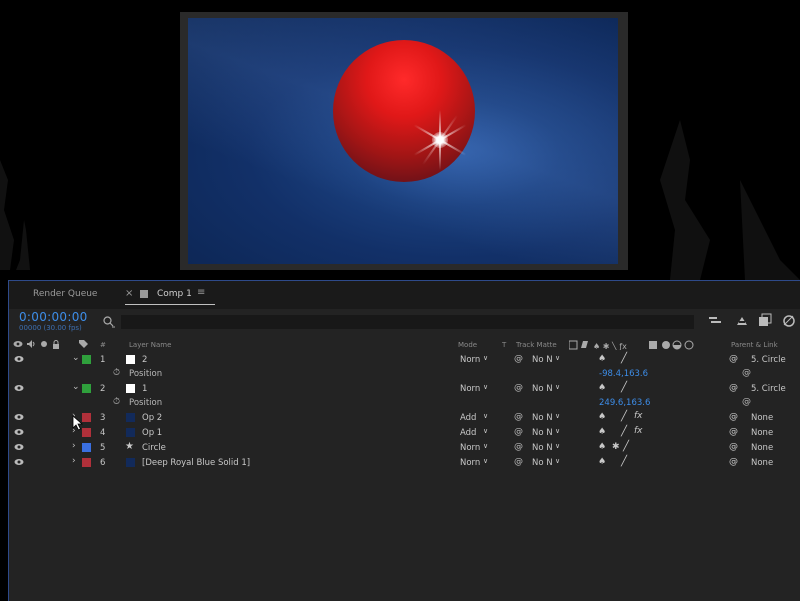  I want to click on lock-icon, so click(56, 344).